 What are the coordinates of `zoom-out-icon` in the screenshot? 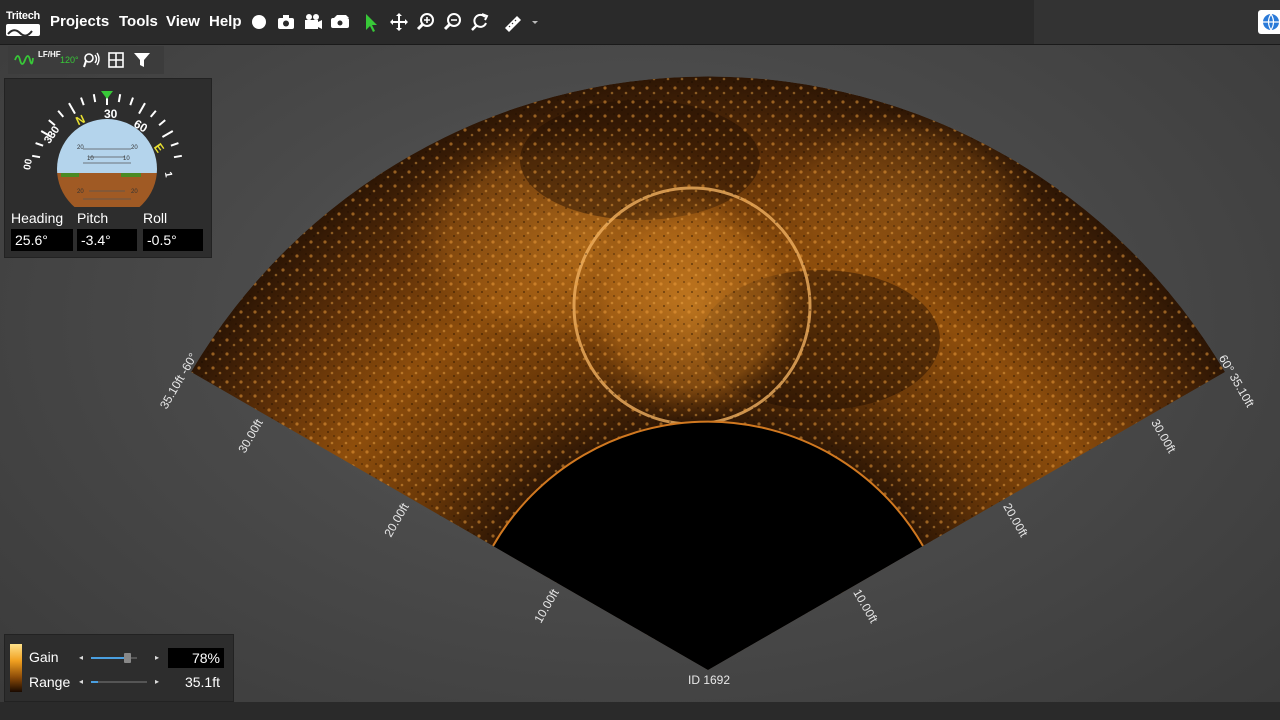 It's located at (453, 22).